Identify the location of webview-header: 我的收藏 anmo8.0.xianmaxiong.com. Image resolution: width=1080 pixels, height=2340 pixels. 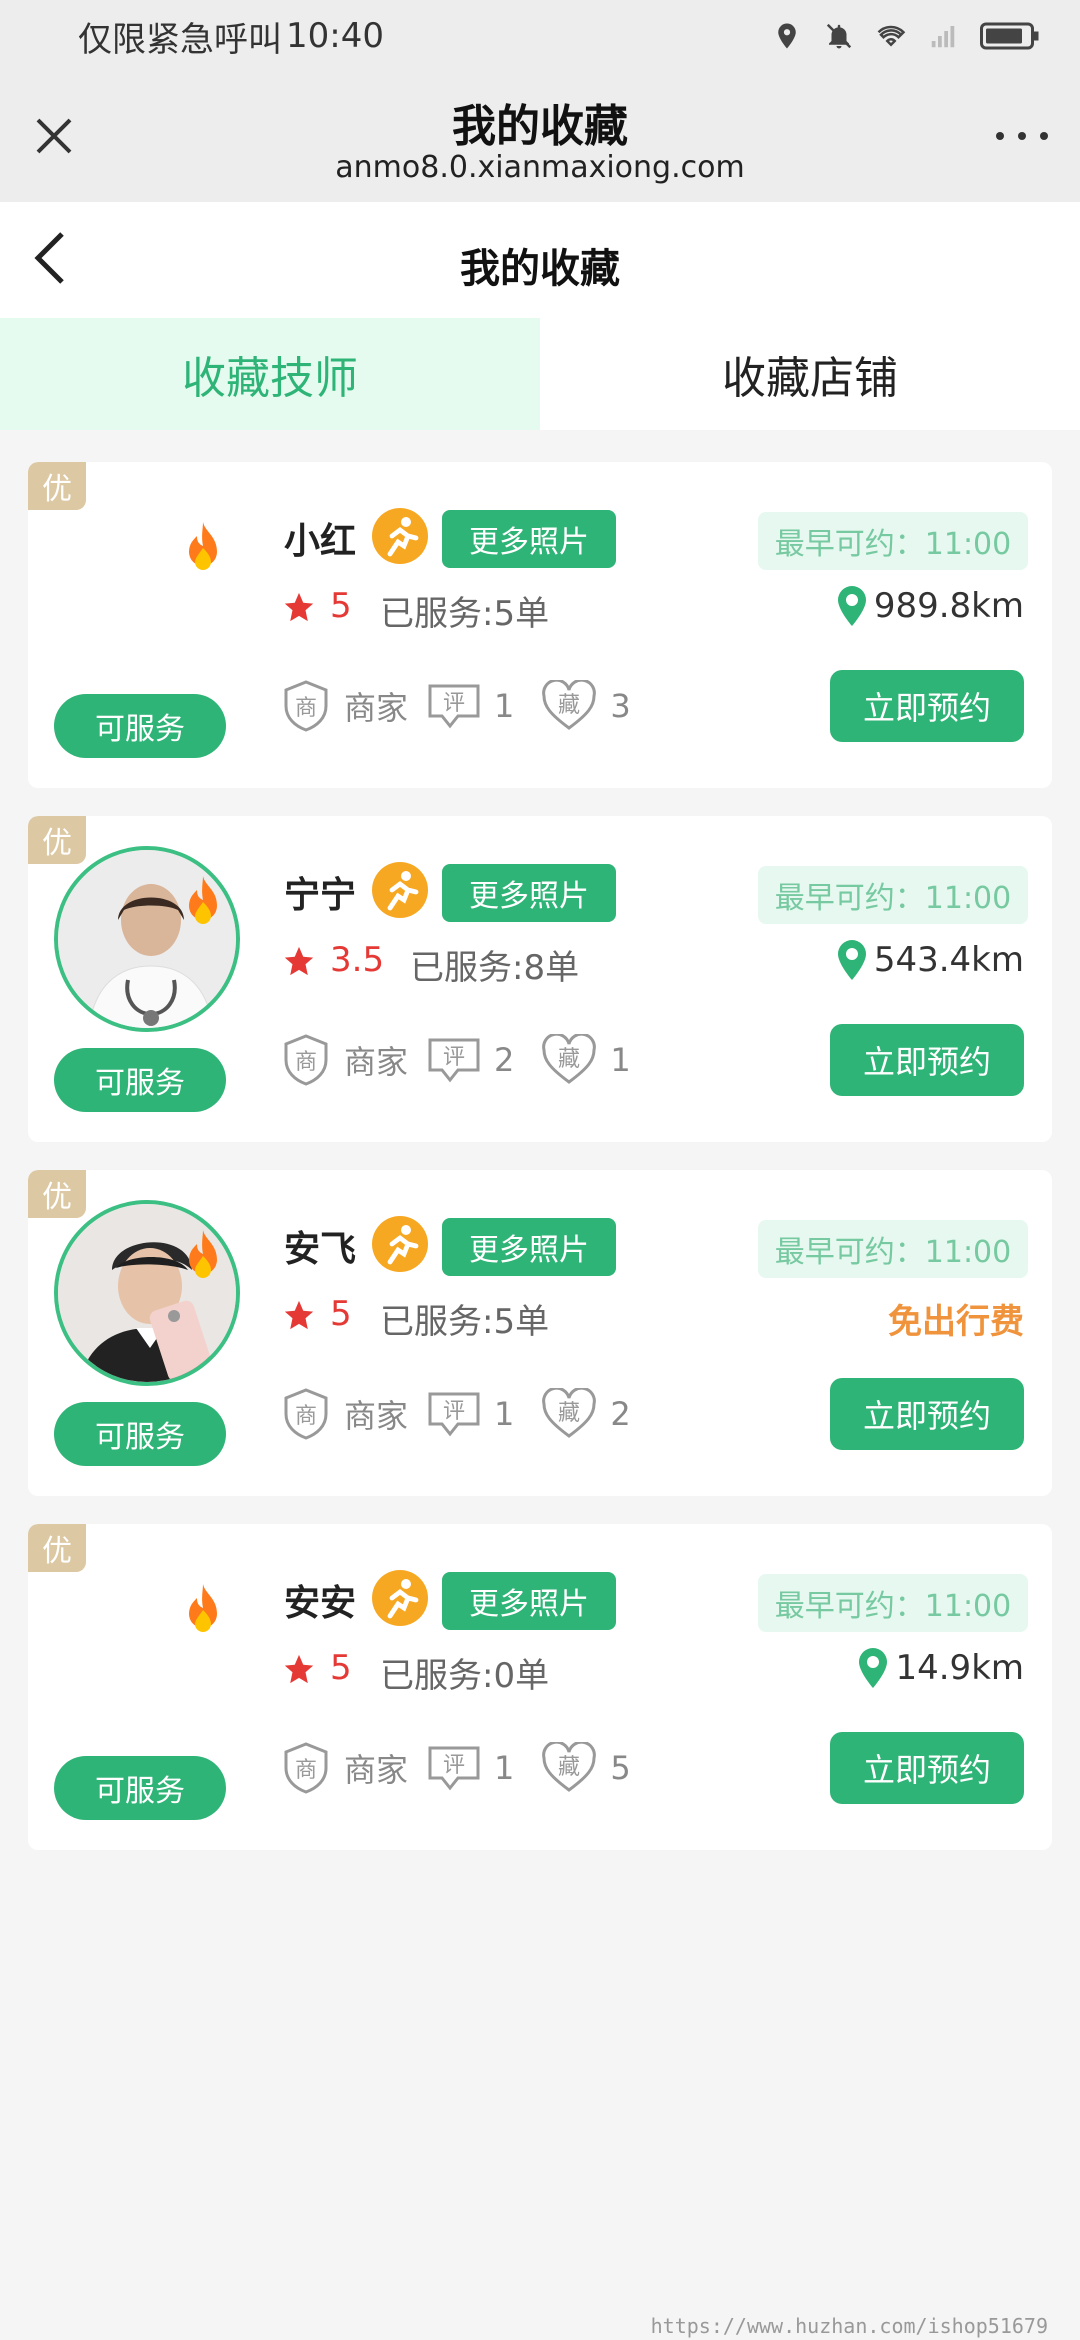
(540, 137).